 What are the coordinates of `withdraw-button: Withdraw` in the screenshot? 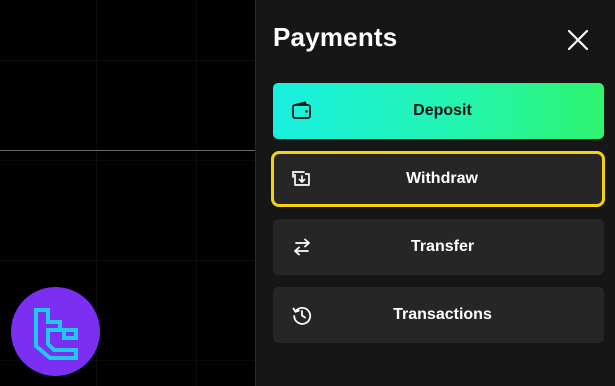 It's located at (438, 179).